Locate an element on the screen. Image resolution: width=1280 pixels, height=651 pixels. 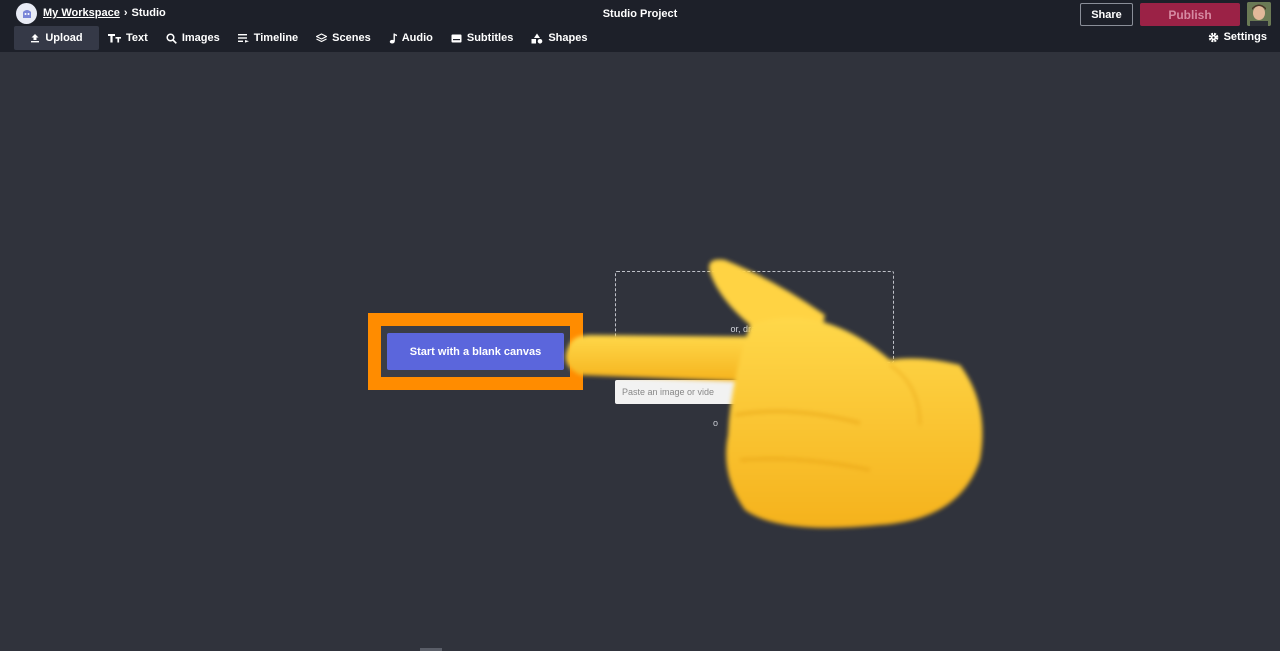
timeline-icon is located at coordinates (243, 38).